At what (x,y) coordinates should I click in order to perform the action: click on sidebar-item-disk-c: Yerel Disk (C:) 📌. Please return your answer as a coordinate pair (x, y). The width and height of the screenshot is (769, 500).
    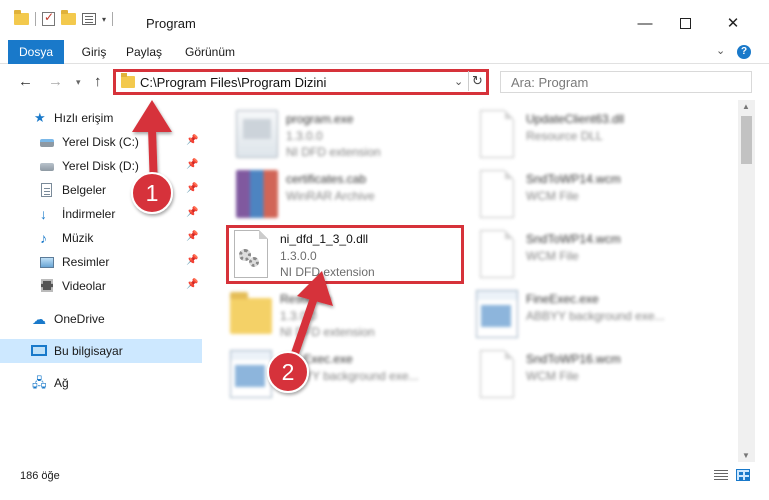
    Looking at the image, I should click on (101, 142).